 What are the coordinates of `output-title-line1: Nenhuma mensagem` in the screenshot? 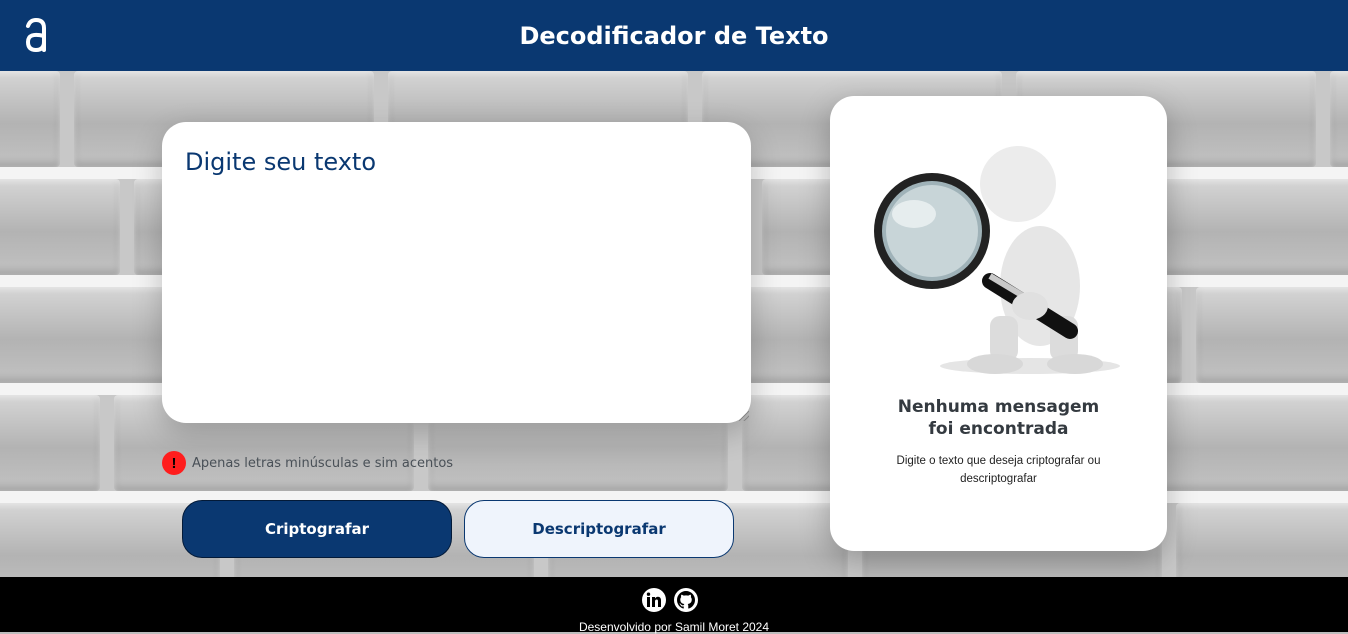 It's located at (998, 407).